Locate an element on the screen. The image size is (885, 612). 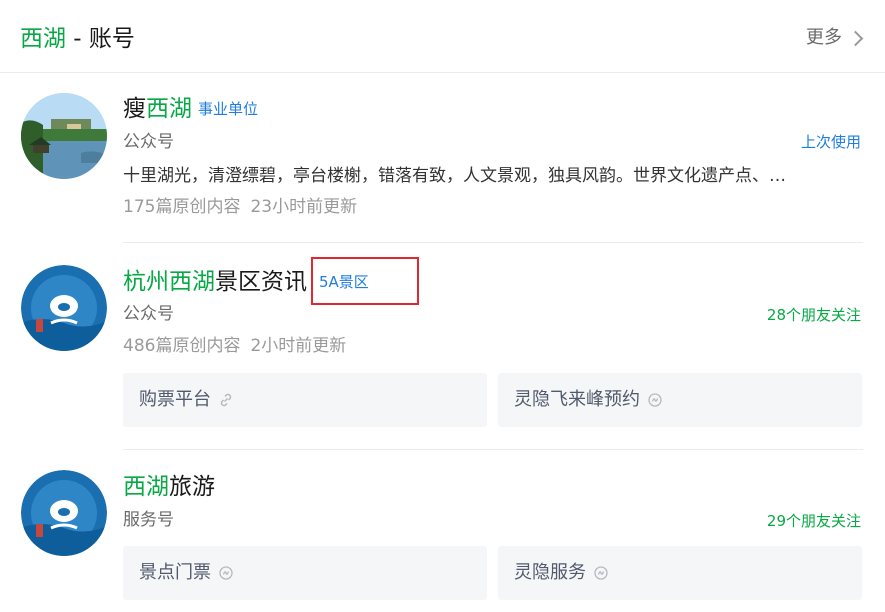
link-label: 景点门票 is located at coordinates (175, 572).